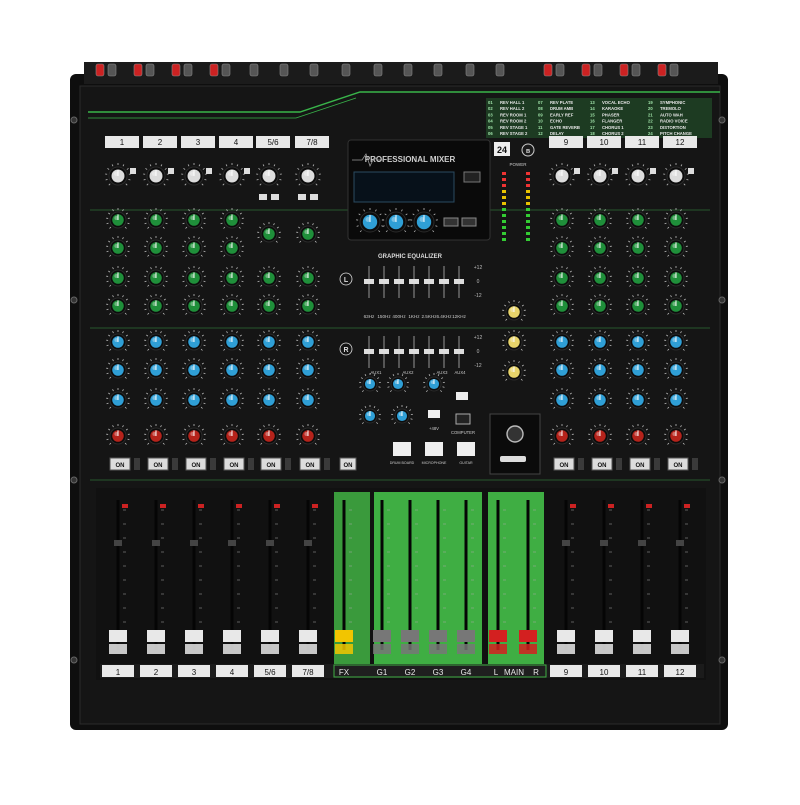  Describe the element at coordinates (680, 672) in the screenshot. I see `fader-label: 12` at that location.